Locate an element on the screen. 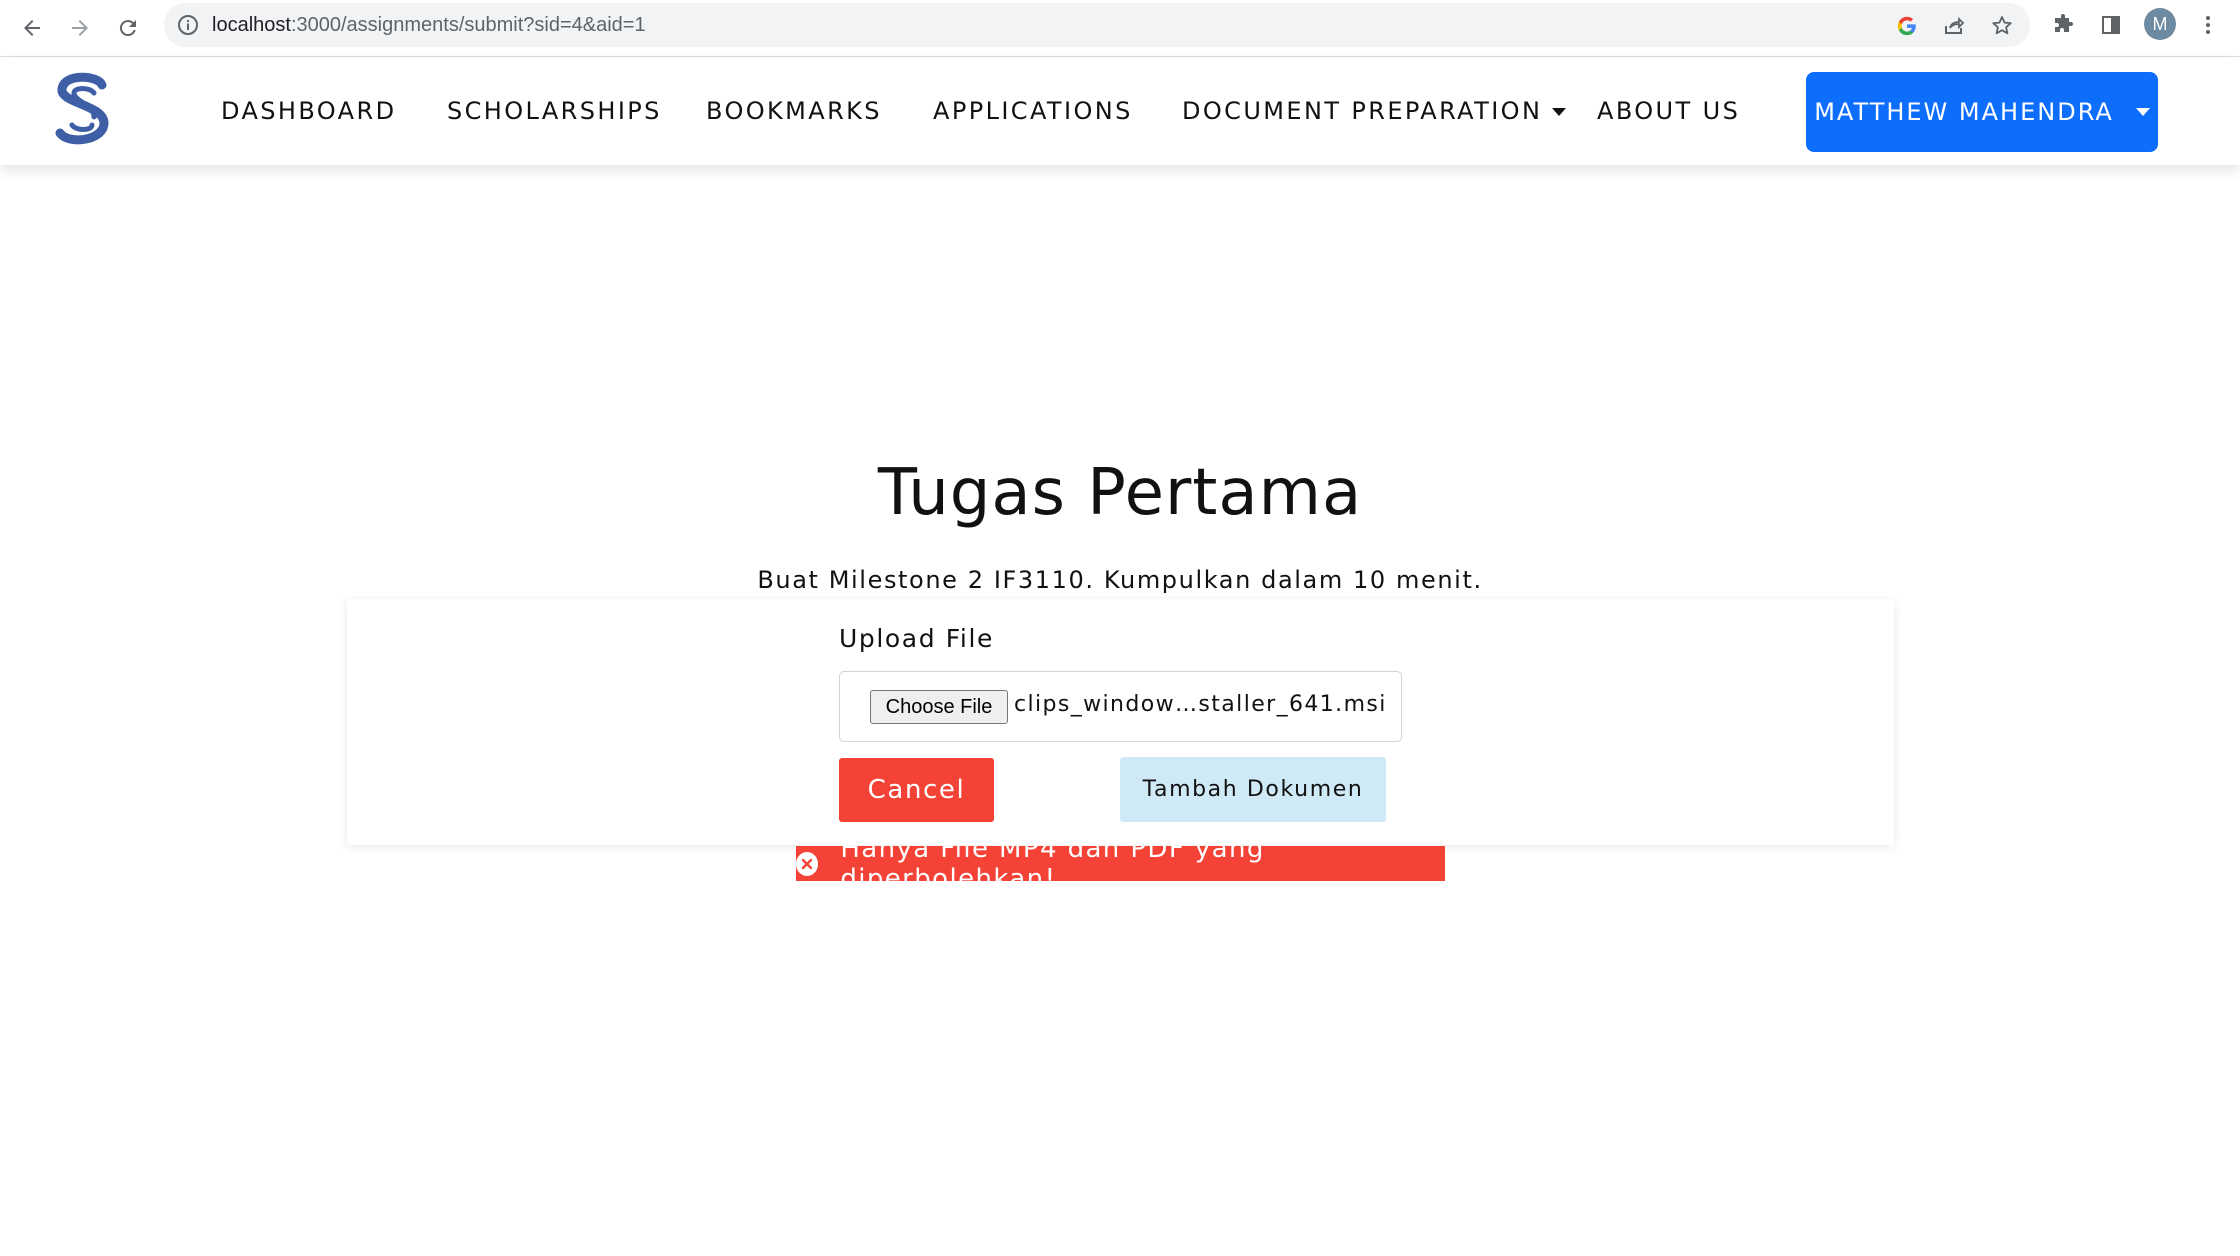 The height and width of the screenshot is (1256, 2240). user-menu-button: MATTHEW MAHENDRA is located at coordinates (1982, 112).